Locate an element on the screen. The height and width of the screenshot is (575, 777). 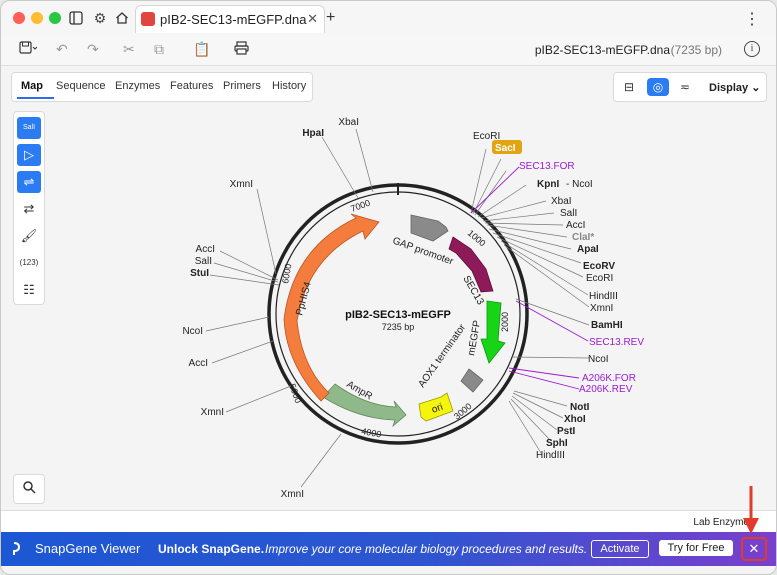
site-stui: StuI is located at coordinates (199, 273).